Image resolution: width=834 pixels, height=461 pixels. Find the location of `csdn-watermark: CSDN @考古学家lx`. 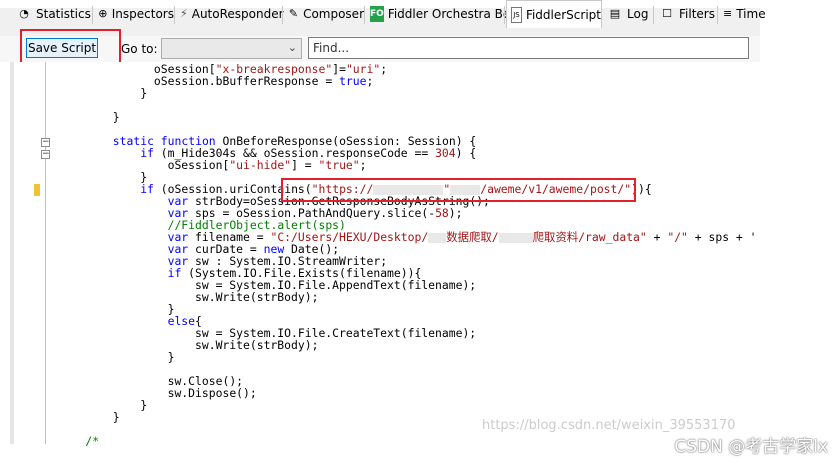

csdn-watermark: CSDN @考古学家lx is located at coordinates (751, 447).